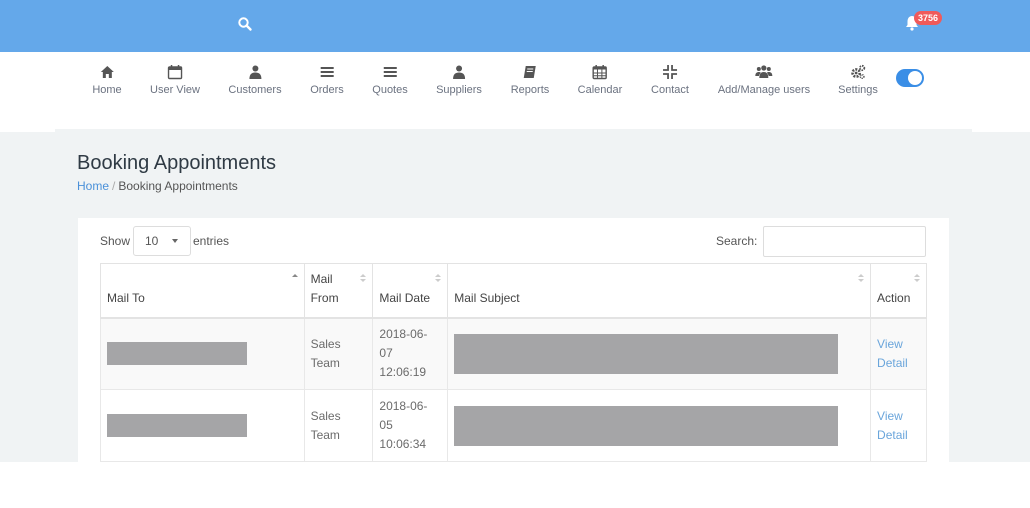 Image resolution: width=1030 pixels, height=508 pixels. Describe the element at coordinates (670, 90) in the screenshot. I see `nav-label: Contact` at that location.